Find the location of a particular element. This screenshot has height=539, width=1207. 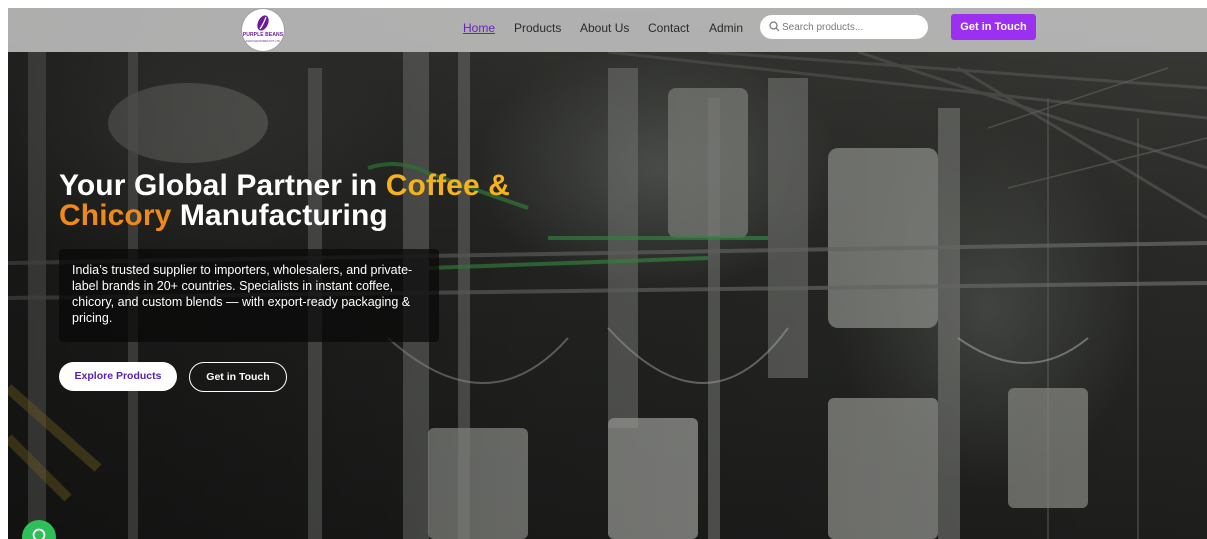

get-in-touch-nav-button: Get in Touch is located at coordinates (993, 27).